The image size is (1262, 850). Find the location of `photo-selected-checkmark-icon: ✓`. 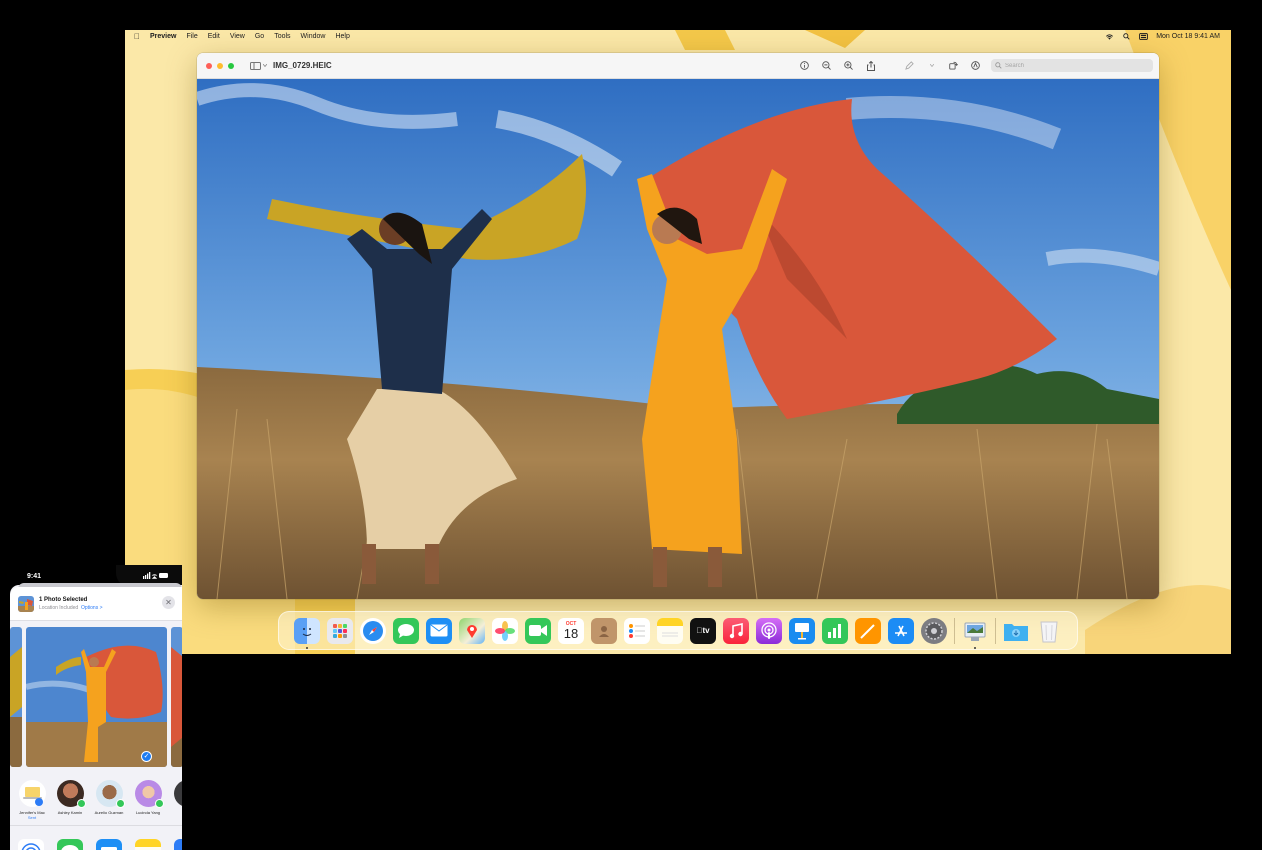

photo-selected-checkmark-icon: ✓ is located at coordinates (146, 756).